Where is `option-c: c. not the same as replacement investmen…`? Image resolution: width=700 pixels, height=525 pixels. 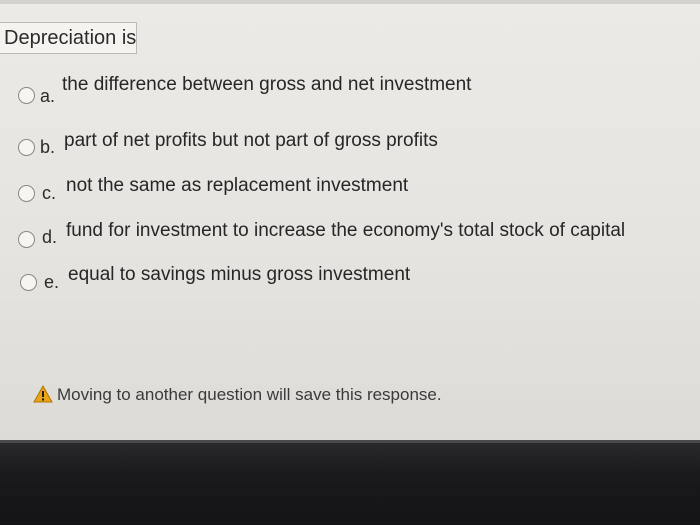 option-c: c. not the same as replacement investmen… is located at coordinates (238, 188).